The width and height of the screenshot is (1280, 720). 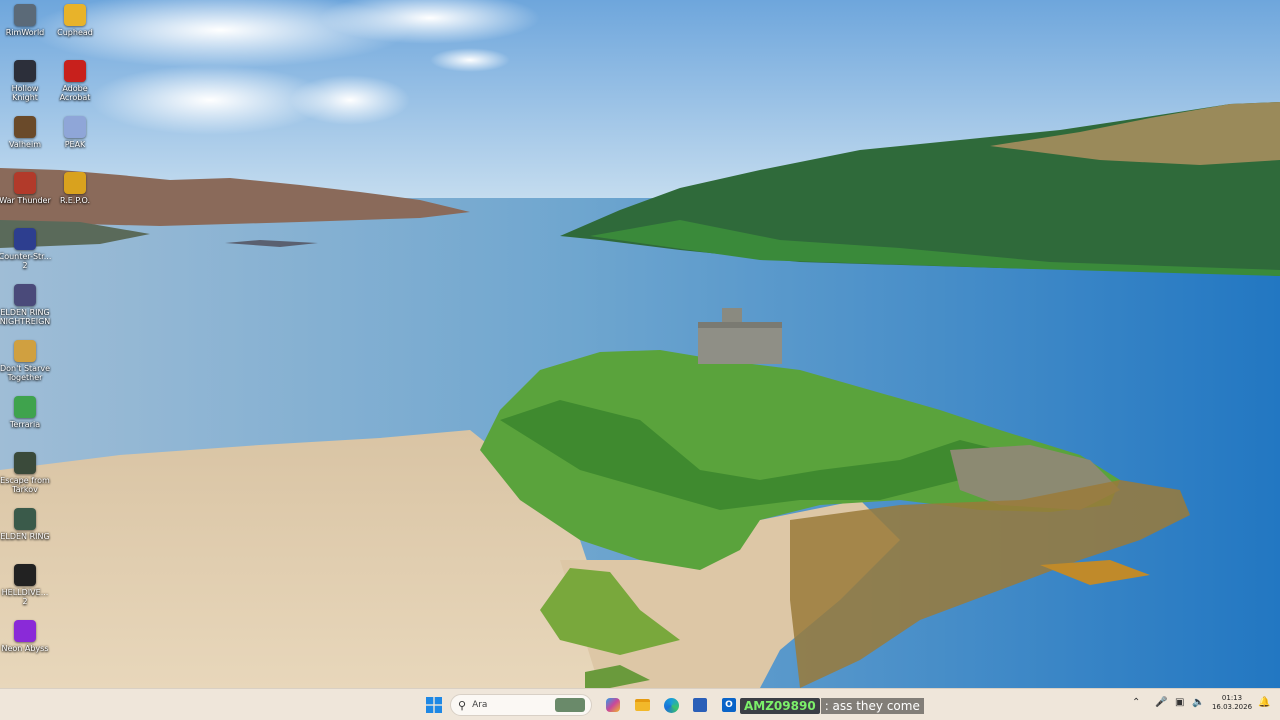 What do you see at coordinates (1198, 702) in the screenshot?
I see `volume-icon: 🔈` at bounding box center [1198, 702].